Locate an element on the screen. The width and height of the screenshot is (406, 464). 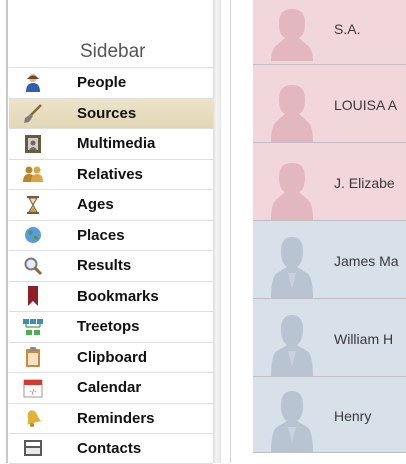
tree-chart-icon is located at coordinates (33, 327).